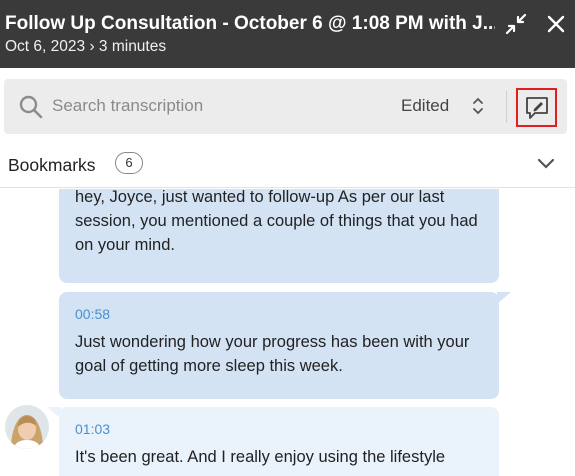  Describe the element at coordinates (129, 163) in the screenshot. I see `bookmarks-count-badge: 6` at that location.